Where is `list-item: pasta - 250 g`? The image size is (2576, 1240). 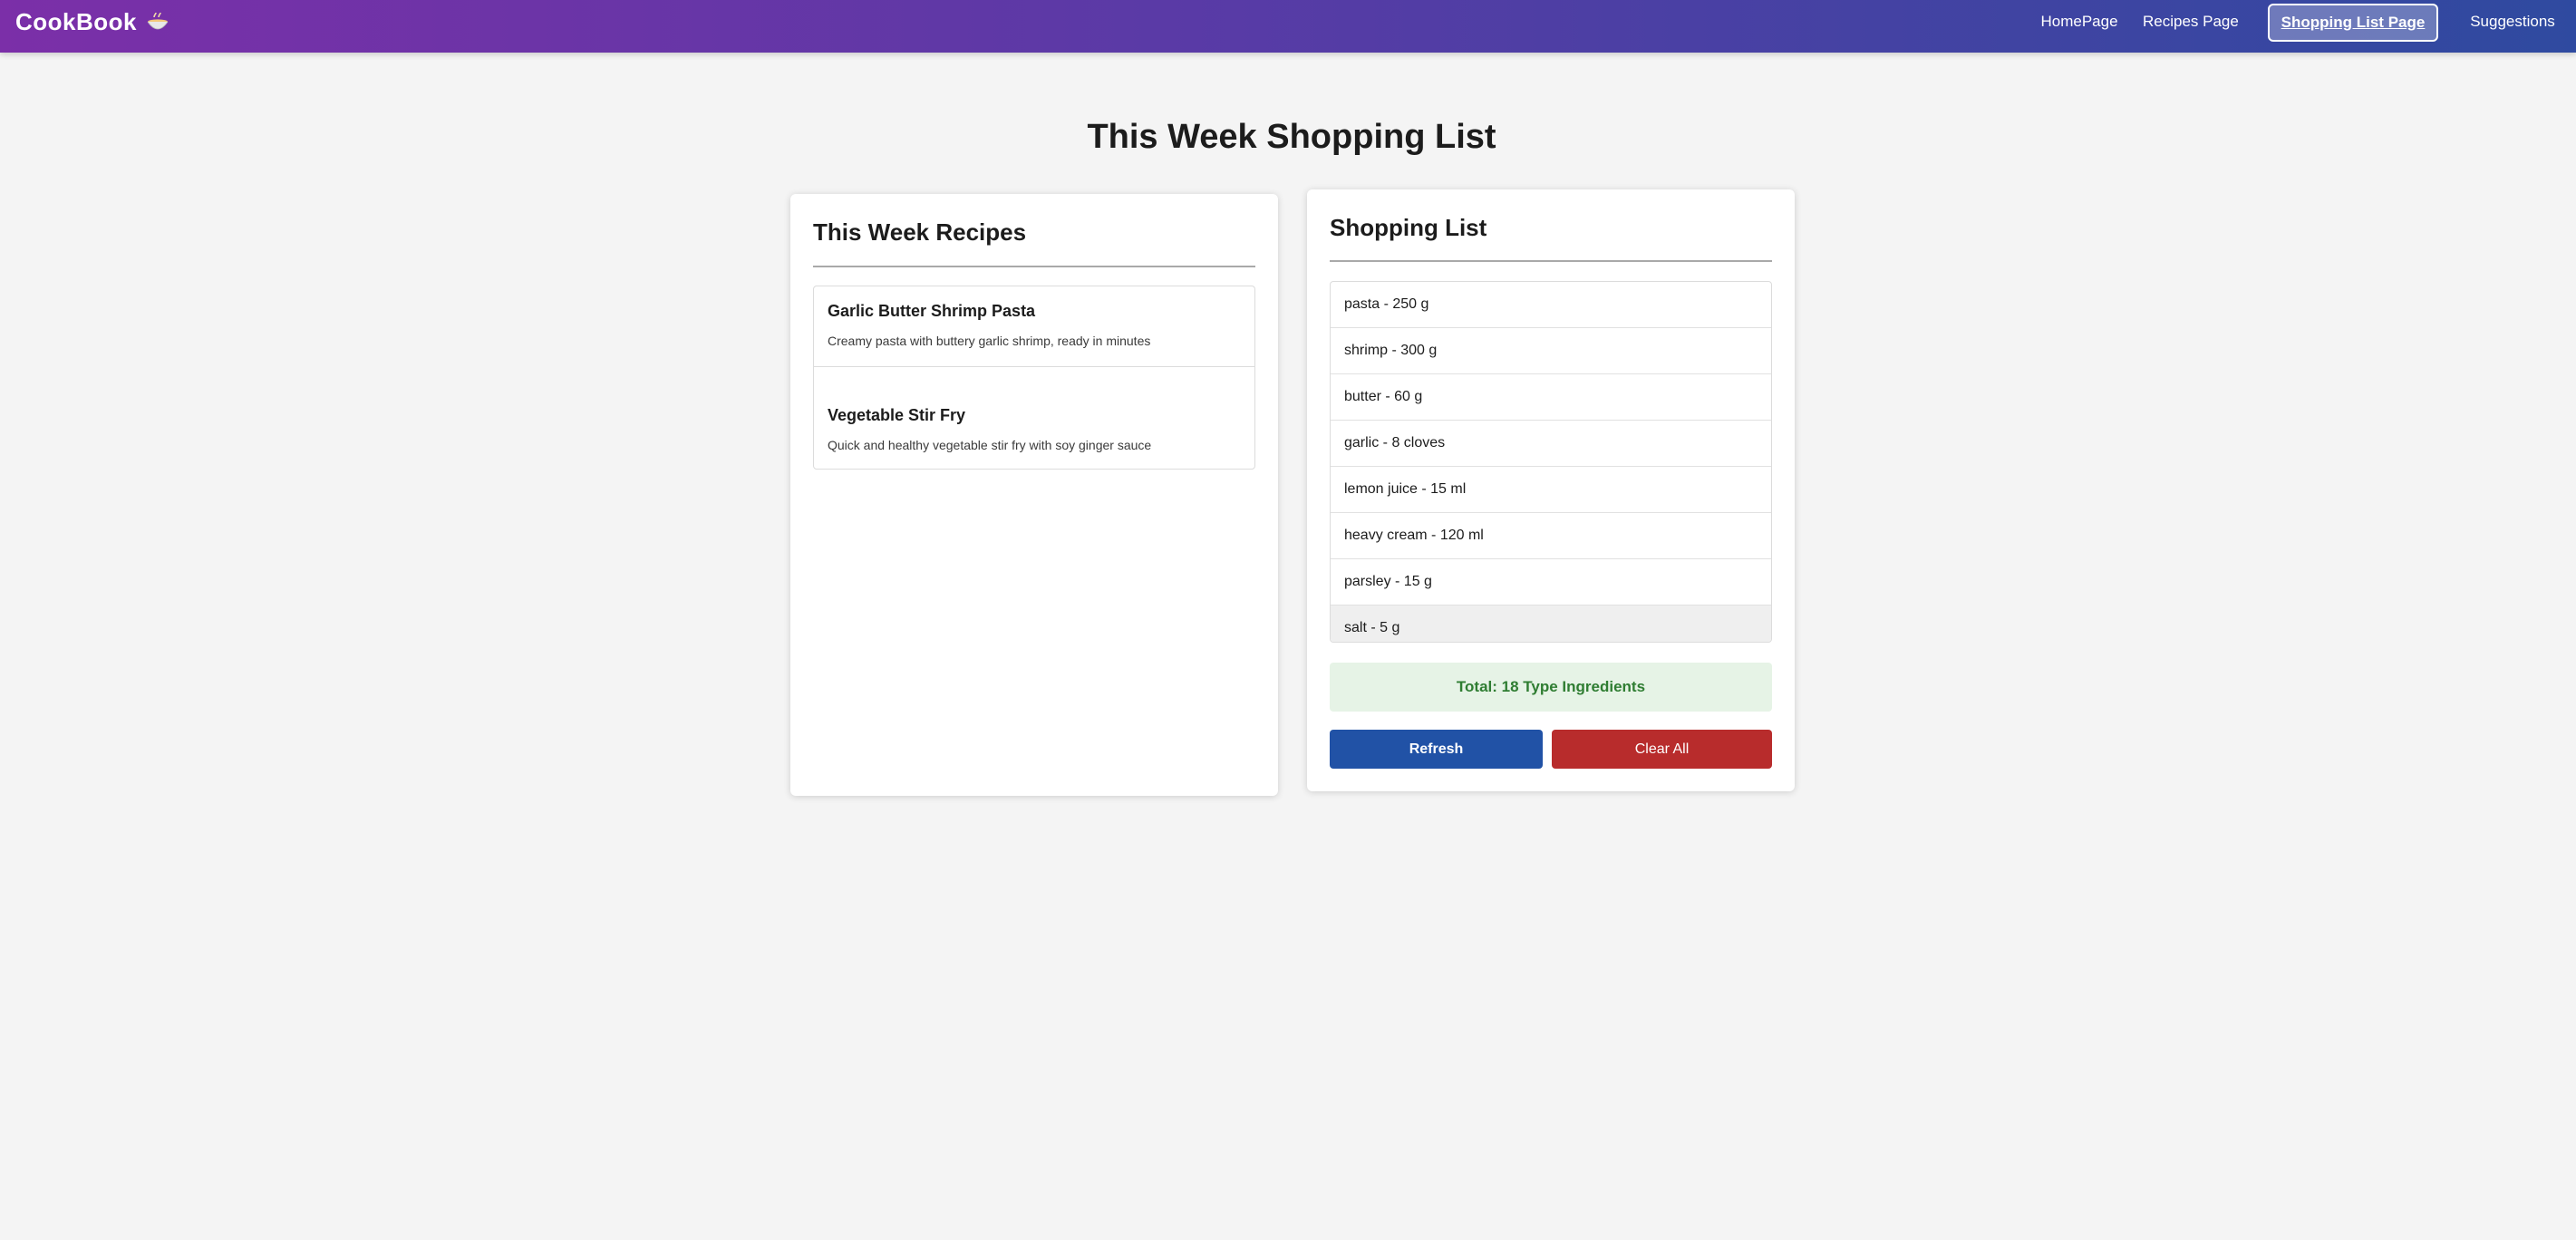
list-item: pasta - 250 g is located at coordinates (1551, 305).